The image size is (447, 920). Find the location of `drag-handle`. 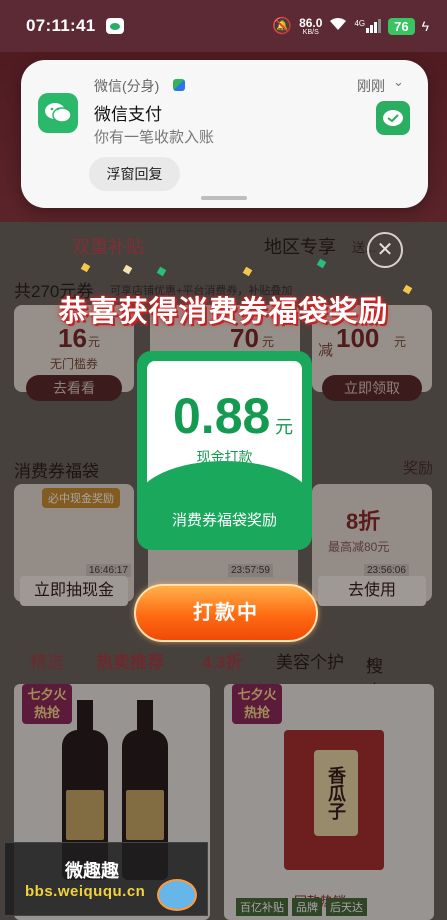

drag-handle is located at coordinates (224, 198).